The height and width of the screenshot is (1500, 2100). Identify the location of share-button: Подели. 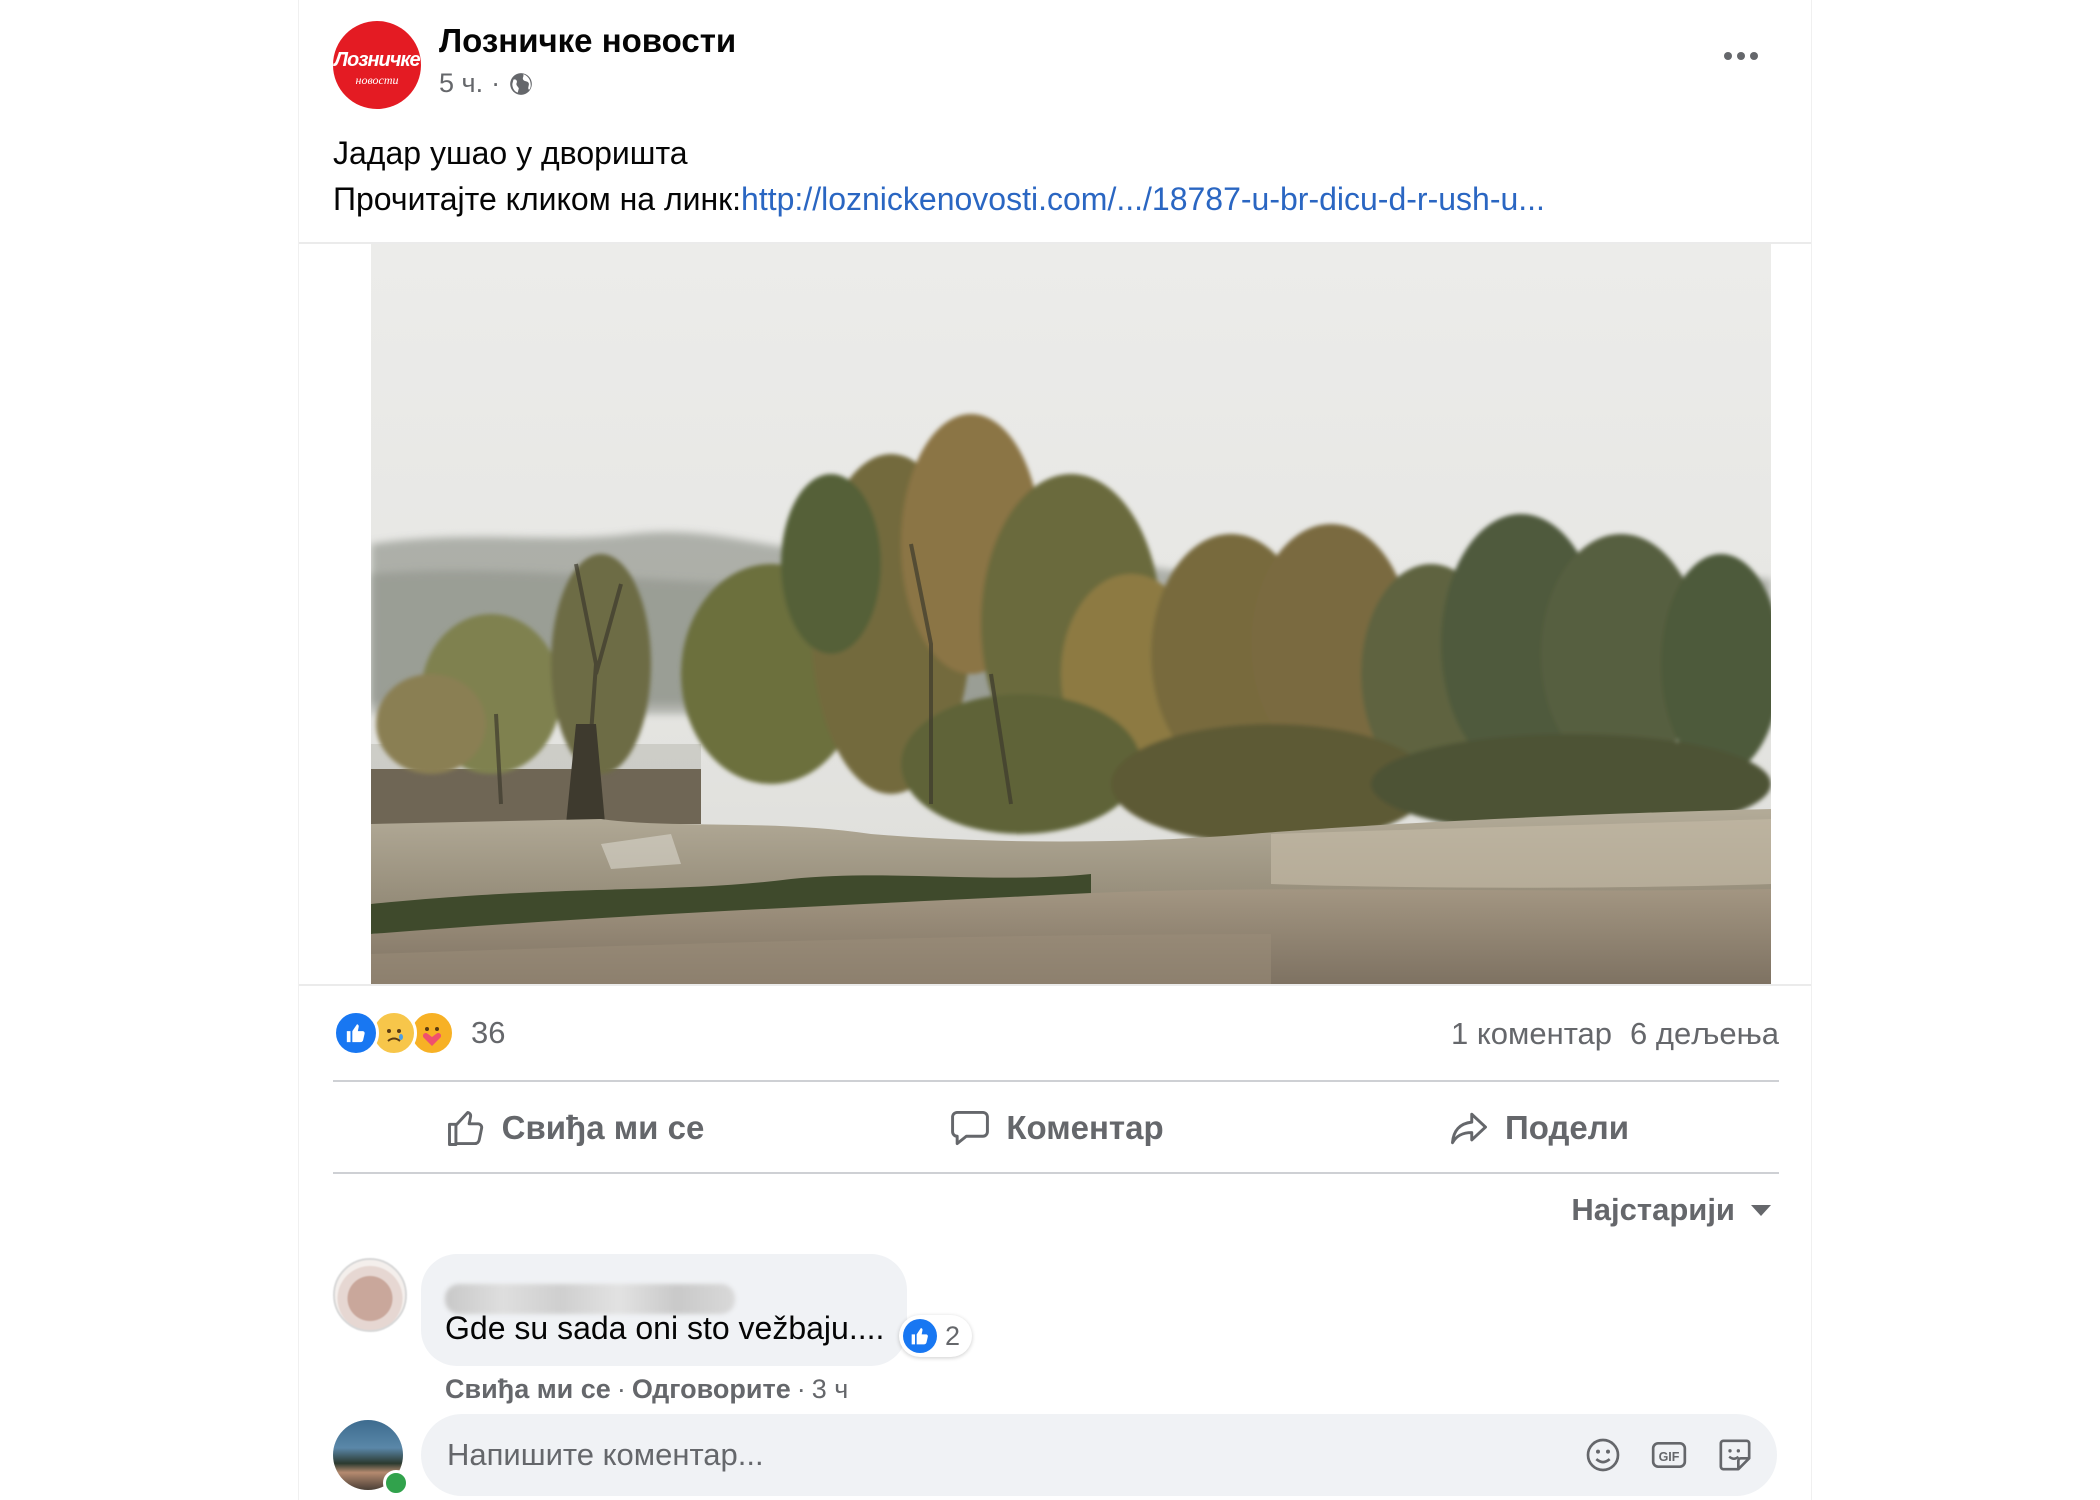
(1538, 1128).